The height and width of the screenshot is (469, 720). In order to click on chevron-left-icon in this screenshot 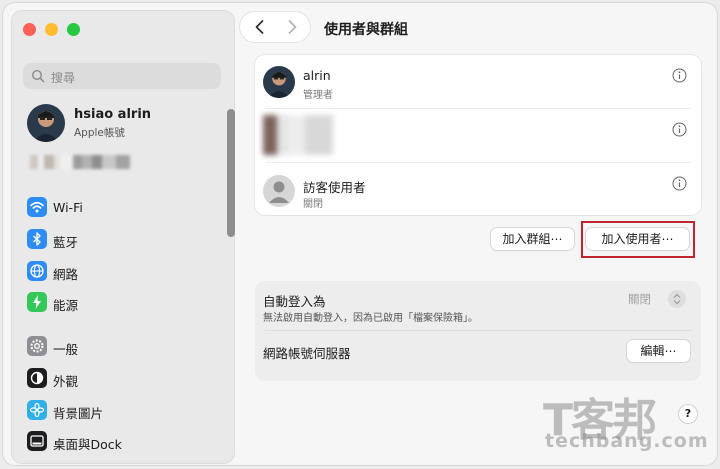, I will do `click(260, 29)`.